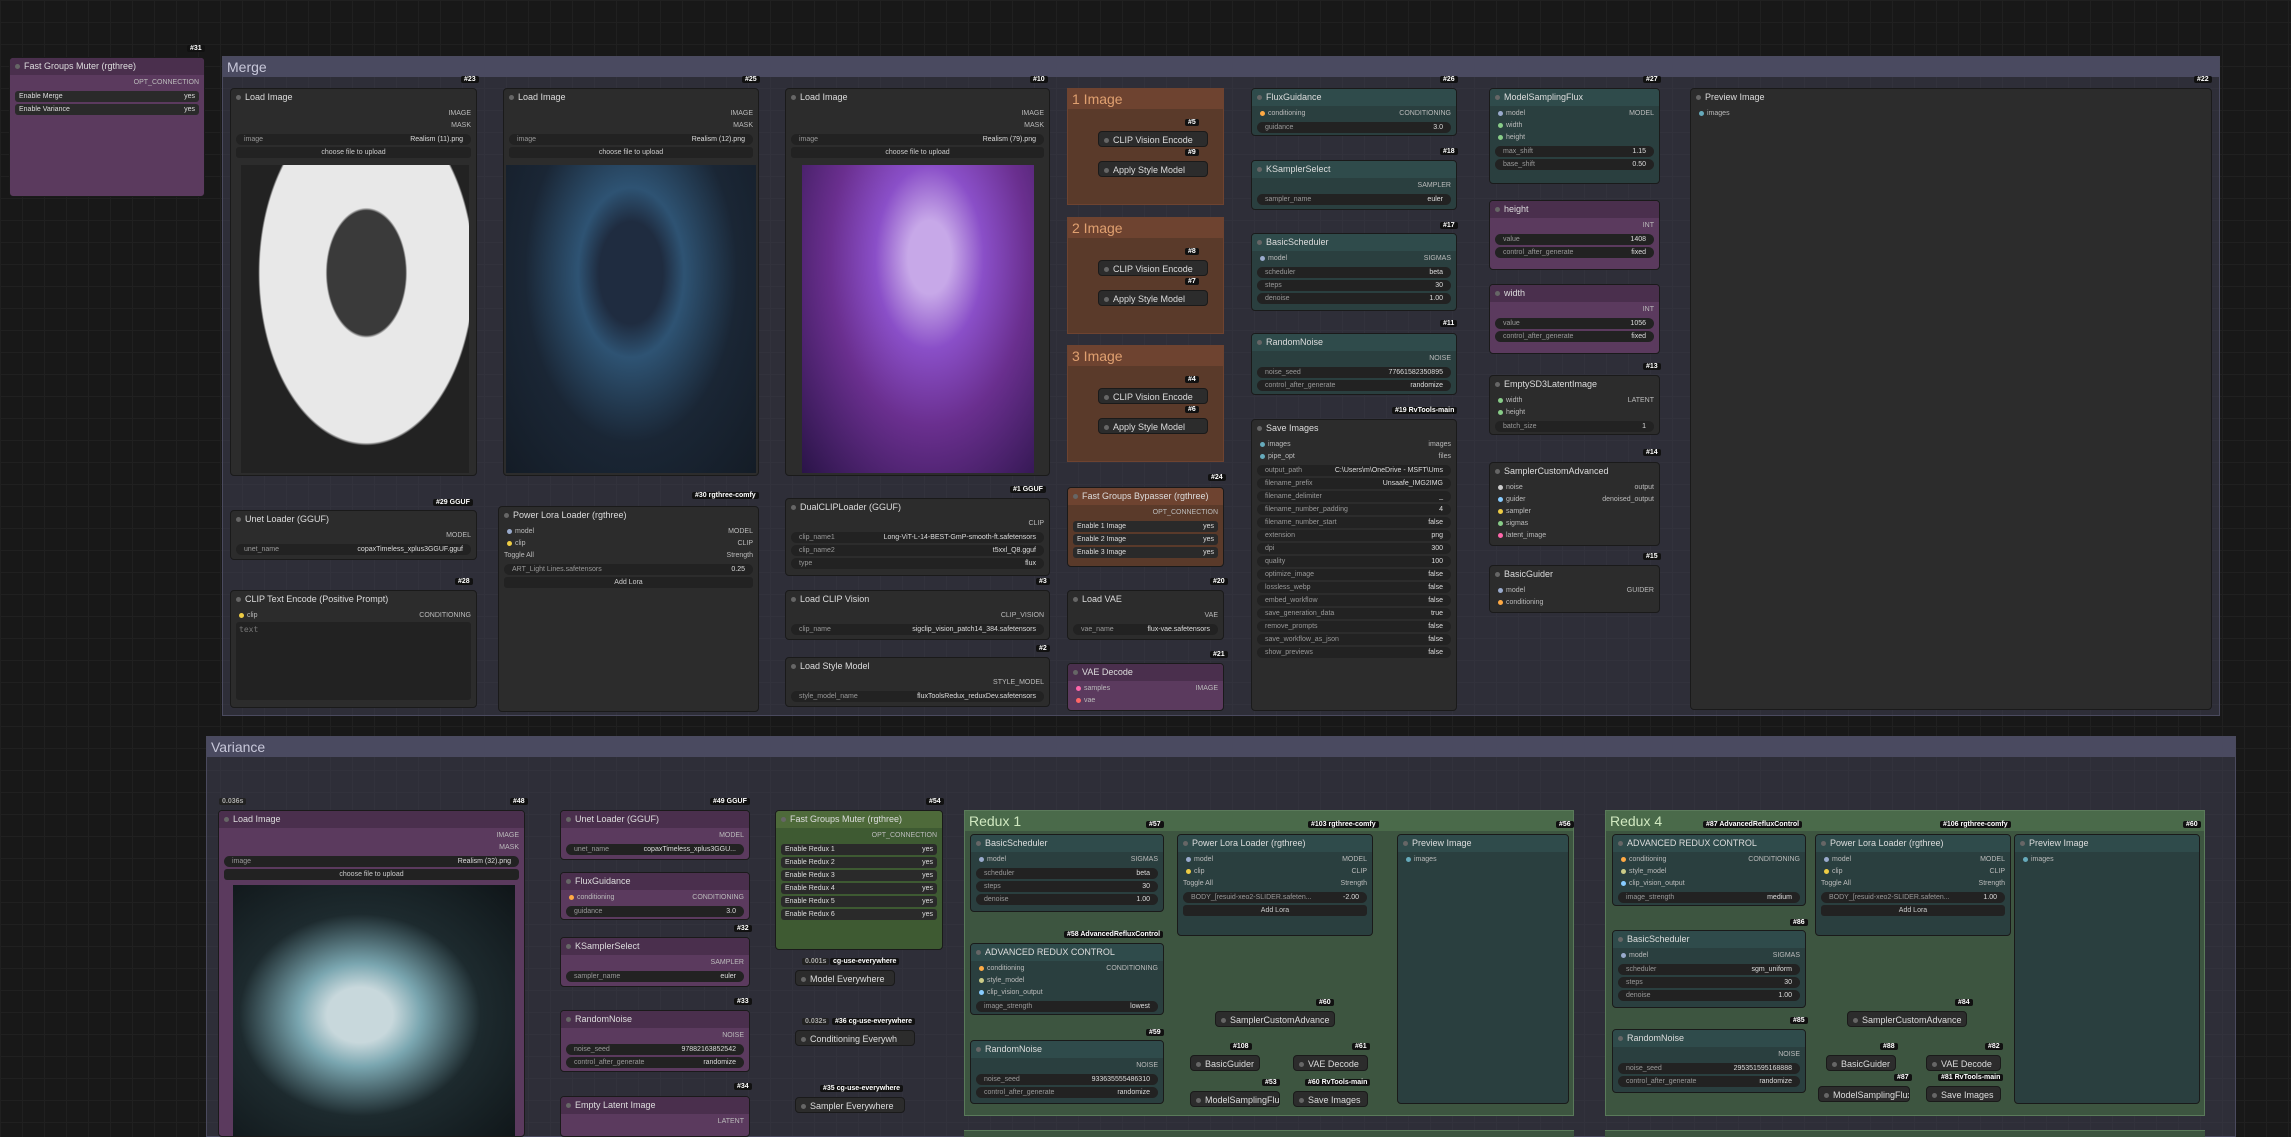 Image resolution: width=2291 pixels, height=1137 pixels. What do you see at coordinates (1354, 561) in the screenshot?
I see `save-setting-row: quality 100` at bounding box center [1354, 561].